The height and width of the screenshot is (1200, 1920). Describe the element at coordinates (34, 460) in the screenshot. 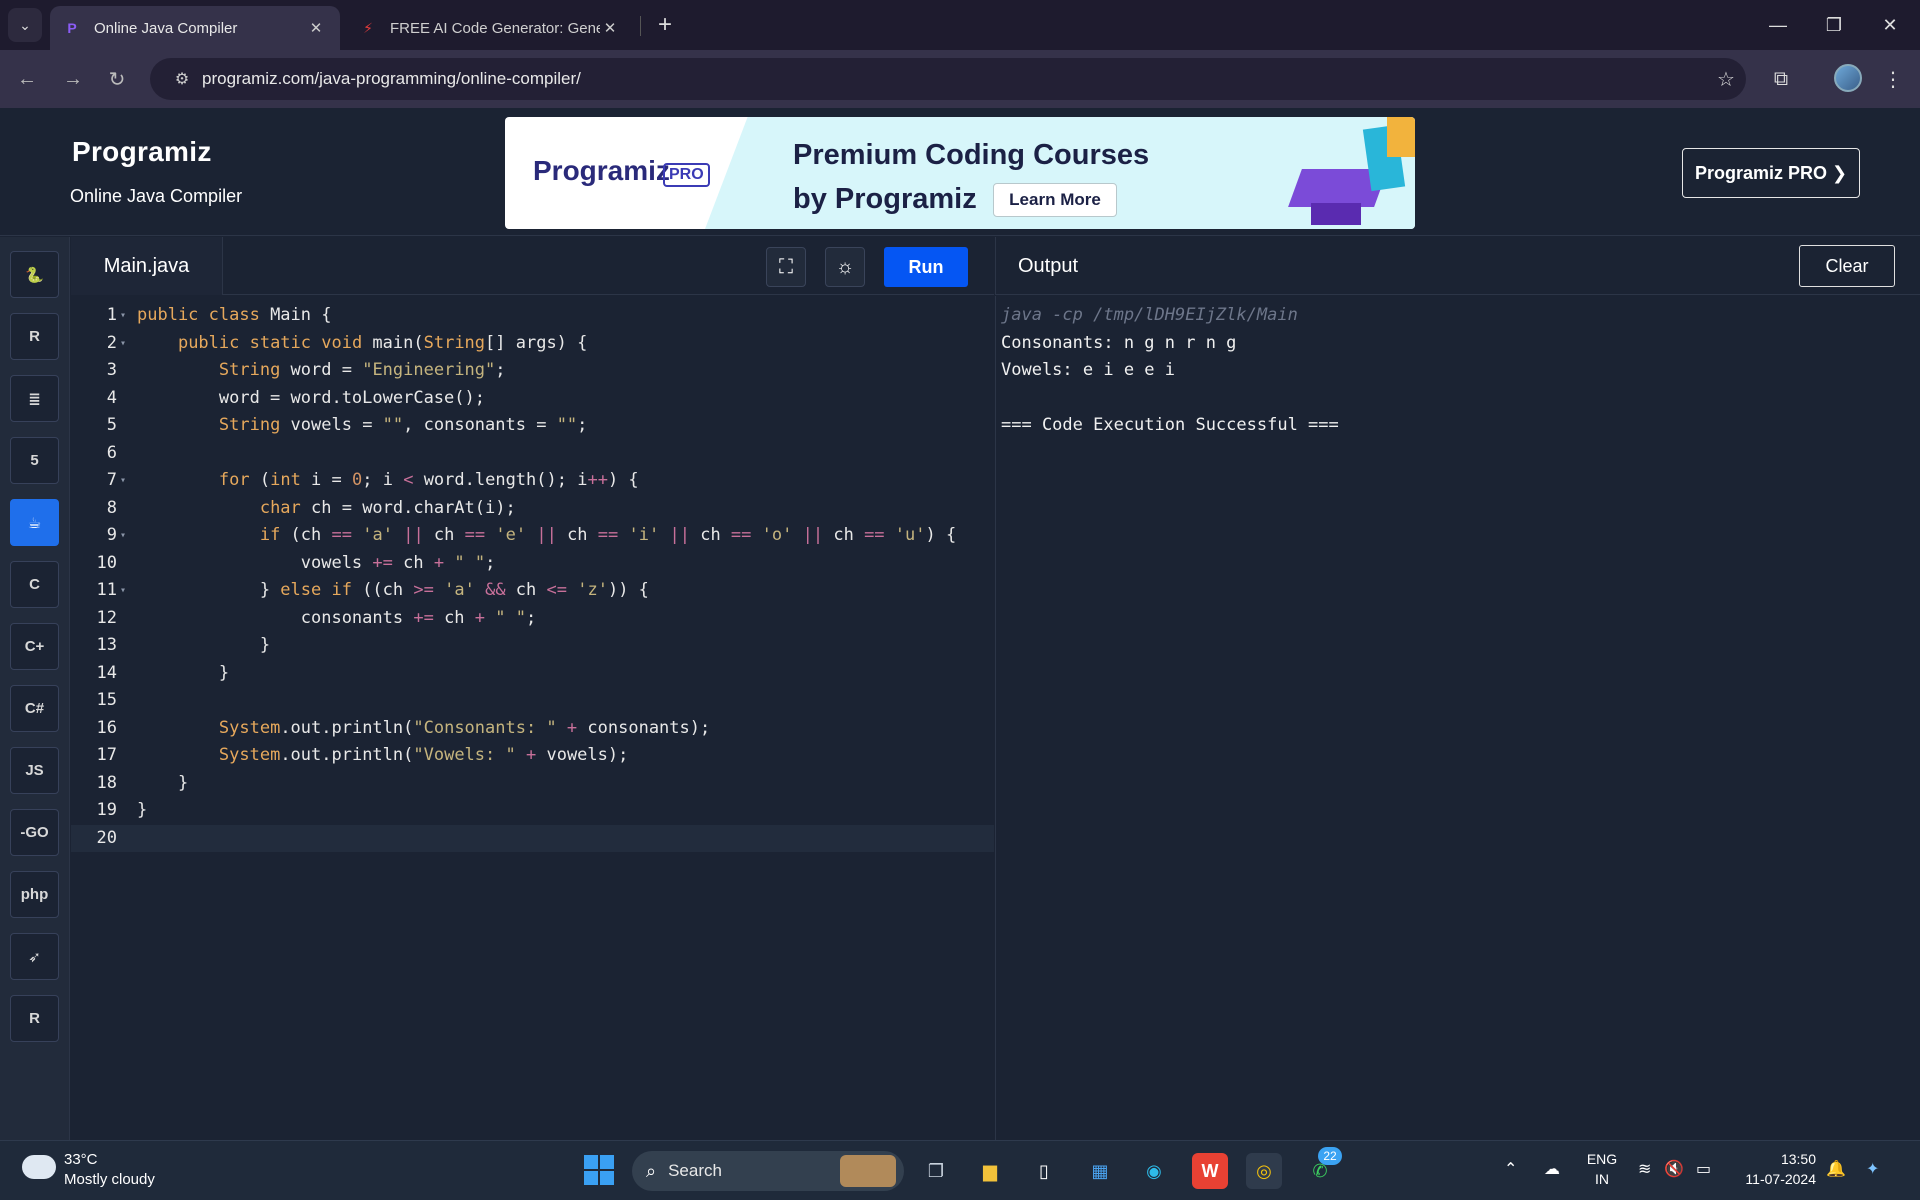

I see `language-html-button: 5` at that location.